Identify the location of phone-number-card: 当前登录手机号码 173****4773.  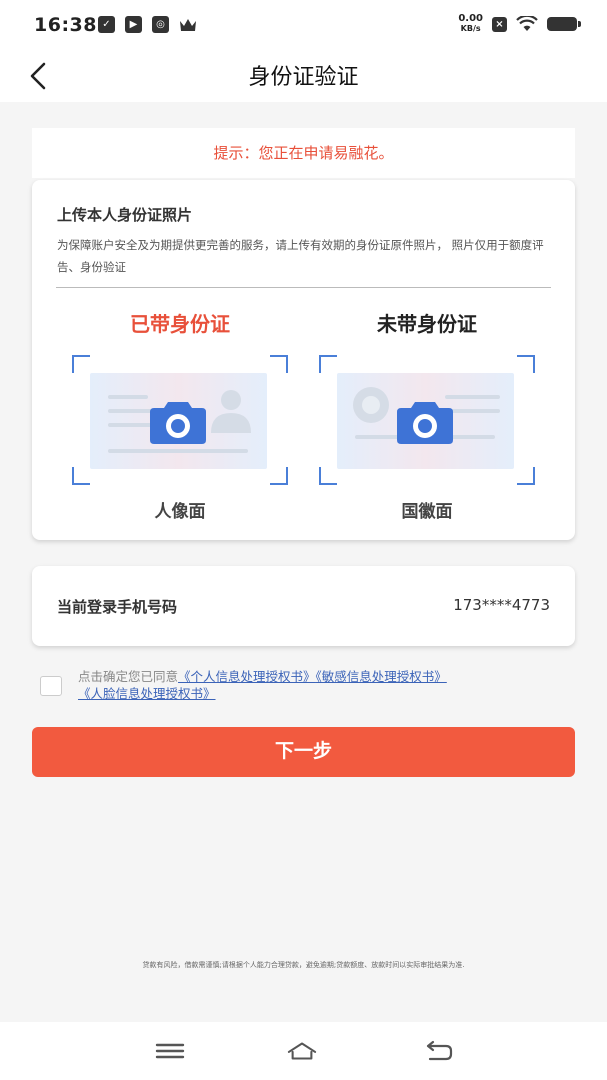
(303, 606).